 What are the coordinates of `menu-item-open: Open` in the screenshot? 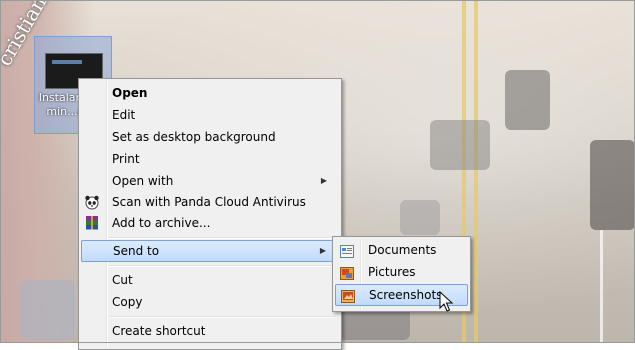 It's located at (209, 93).